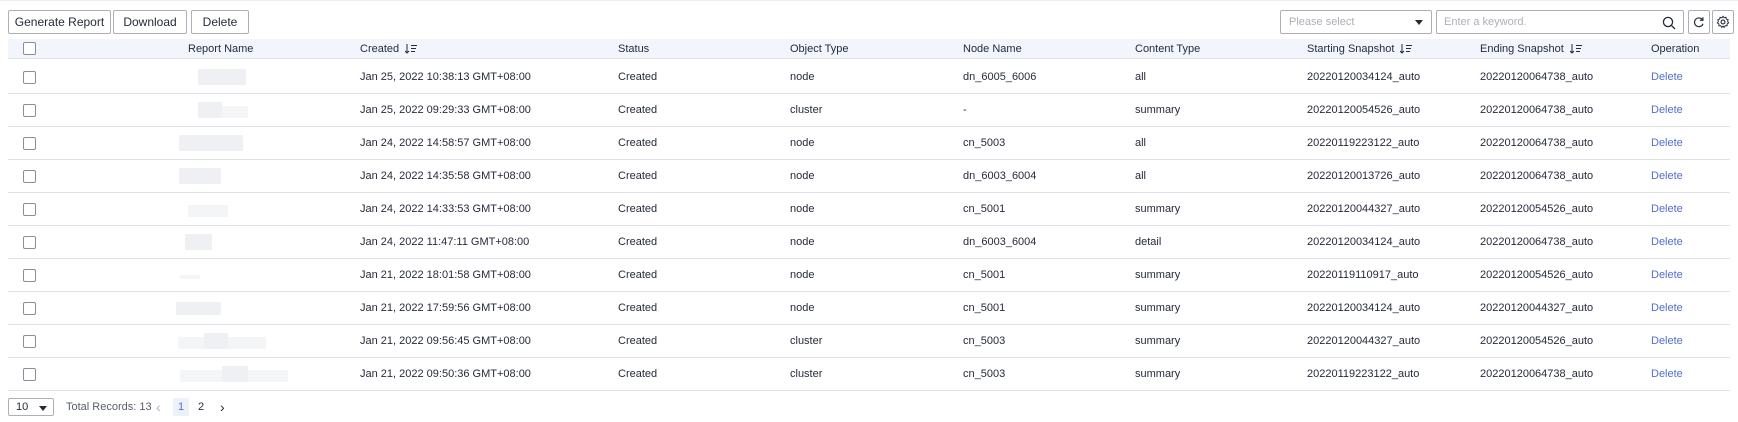  I want to click on column-header-ending-snapshot-label: Ending Snapshot, so click(1522, 49).